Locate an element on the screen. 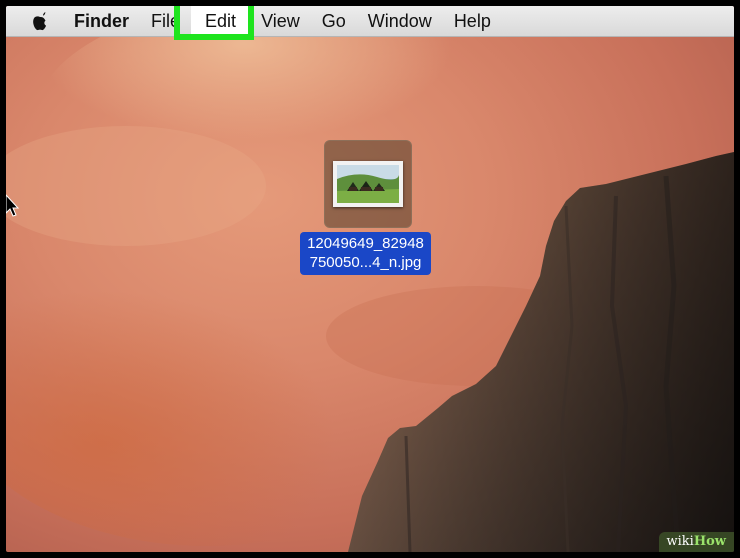  wikihow-watermark: wikiHow is located at coordinates (696, 542).